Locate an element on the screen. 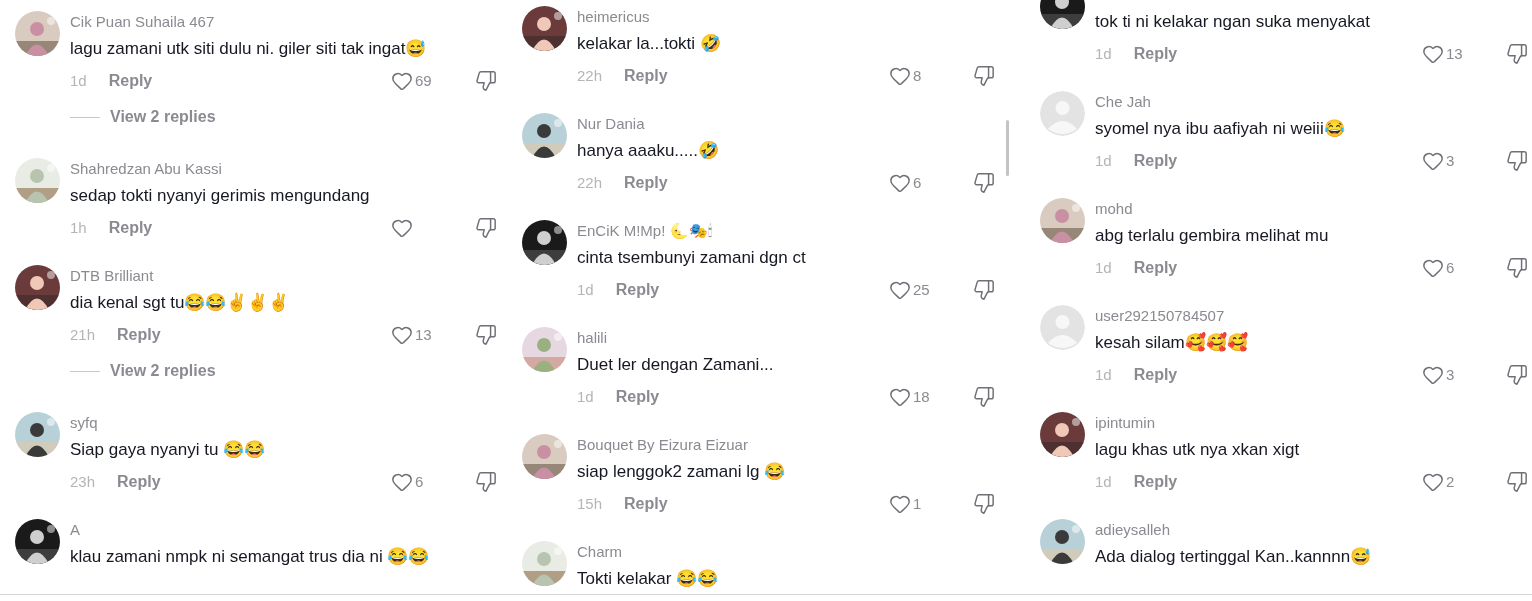 This screenshot has height=601, width=1532. comment-text: sedap tokti nyanyi gerimis mengundang is located at coordinates (220, 196).